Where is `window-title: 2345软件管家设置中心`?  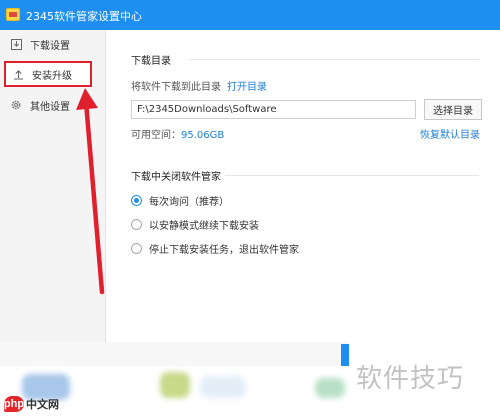 window-title: 2345软件管家设置中心 is located at coordinates (84, 16).